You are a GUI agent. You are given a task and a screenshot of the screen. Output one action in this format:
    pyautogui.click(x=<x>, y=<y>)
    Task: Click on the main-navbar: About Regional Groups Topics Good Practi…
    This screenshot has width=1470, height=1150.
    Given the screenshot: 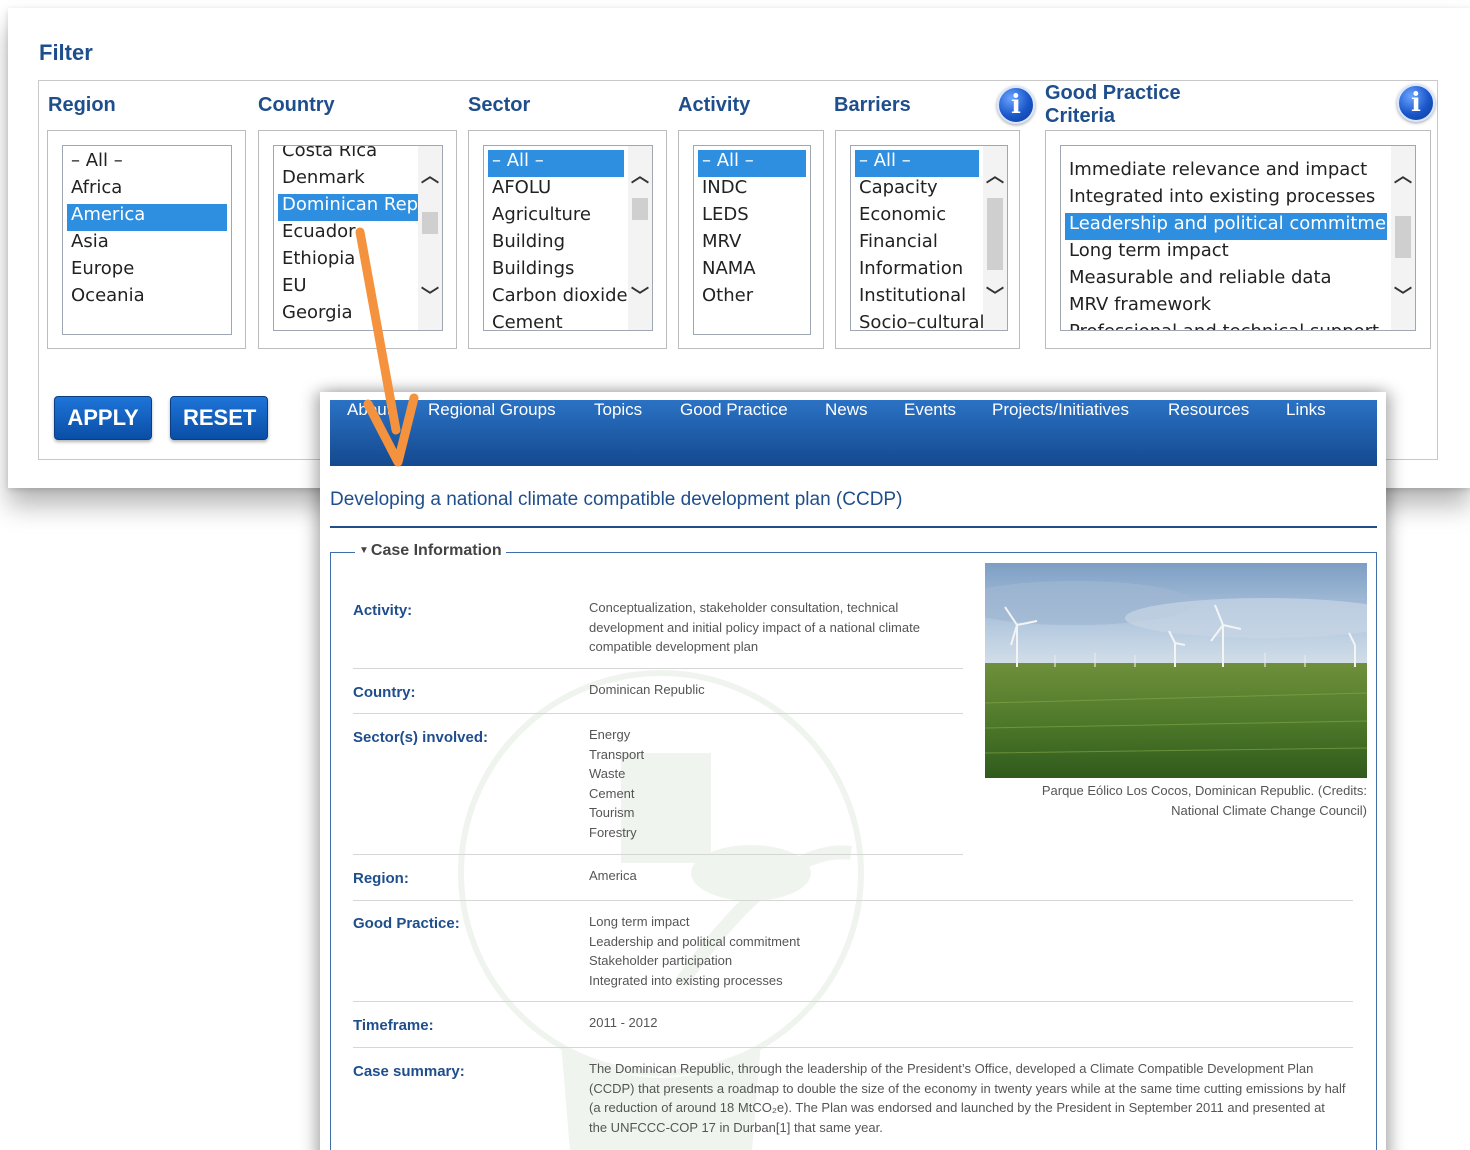 What is the action you would take?
    pyautogui.click(x=853, y=433)
    